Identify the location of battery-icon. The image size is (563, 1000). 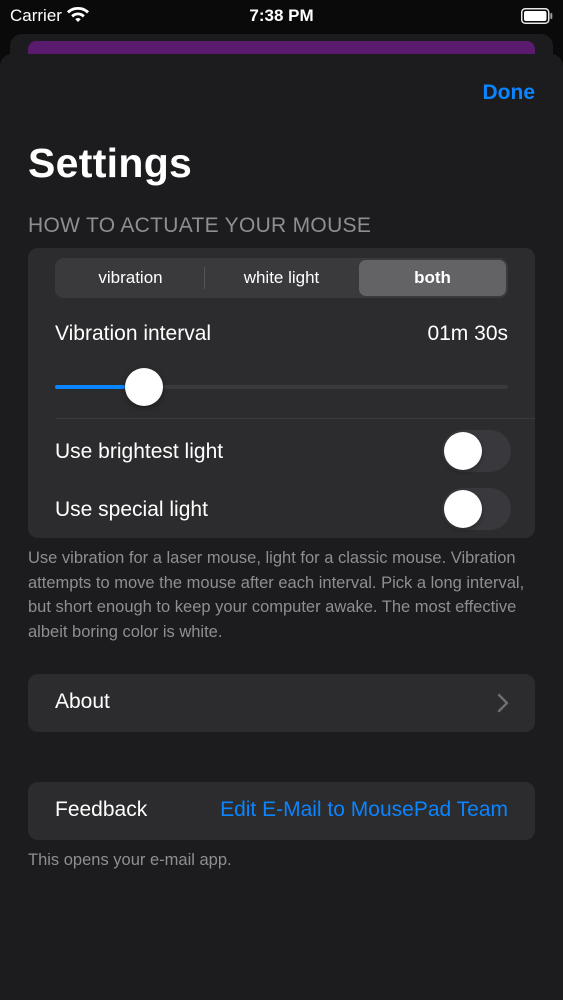
(537, 16).